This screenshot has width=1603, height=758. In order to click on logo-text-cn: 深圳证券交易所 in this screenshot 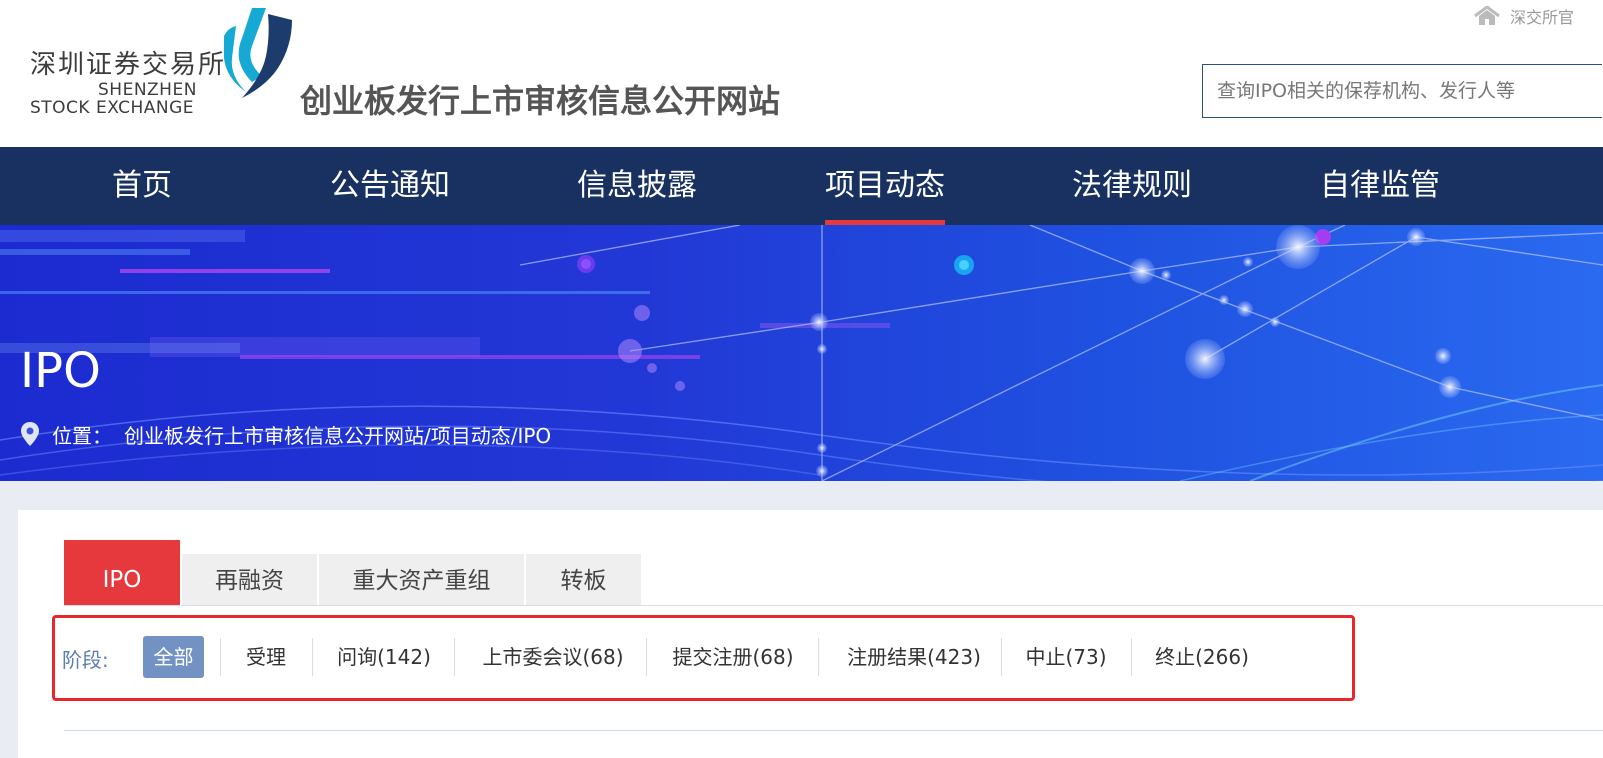, I will do `click(128, 65)`.